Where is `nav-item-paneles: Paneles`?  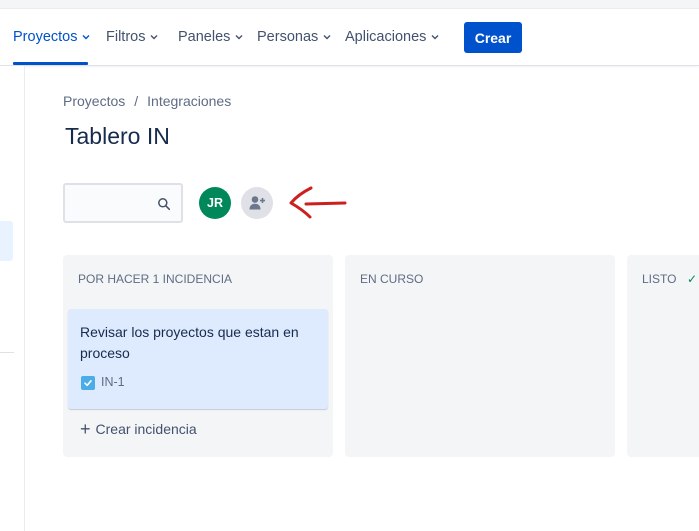 nav-item-paneles: Paneles is located at coordinates (211, 37).